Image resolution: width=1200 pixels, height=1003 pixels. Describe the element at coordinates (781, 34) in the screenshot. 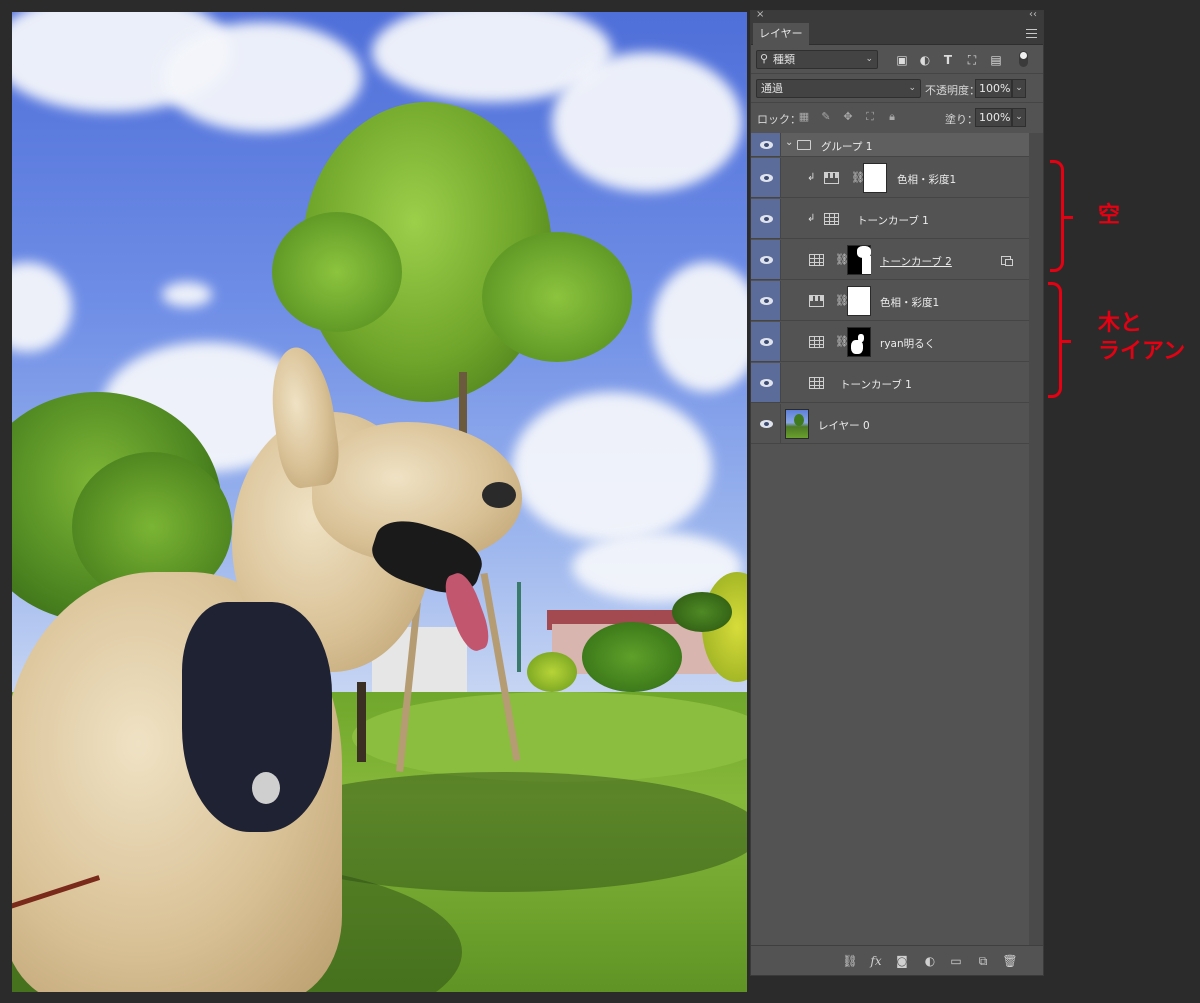

I see `tab-layers: レイヤー` at that location.